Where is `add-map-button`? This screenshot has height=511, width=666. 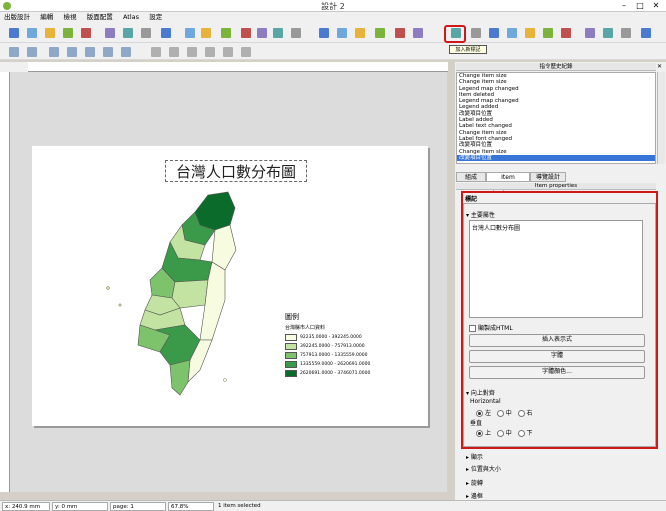
add-map-button is located at coordinates (400, 33).